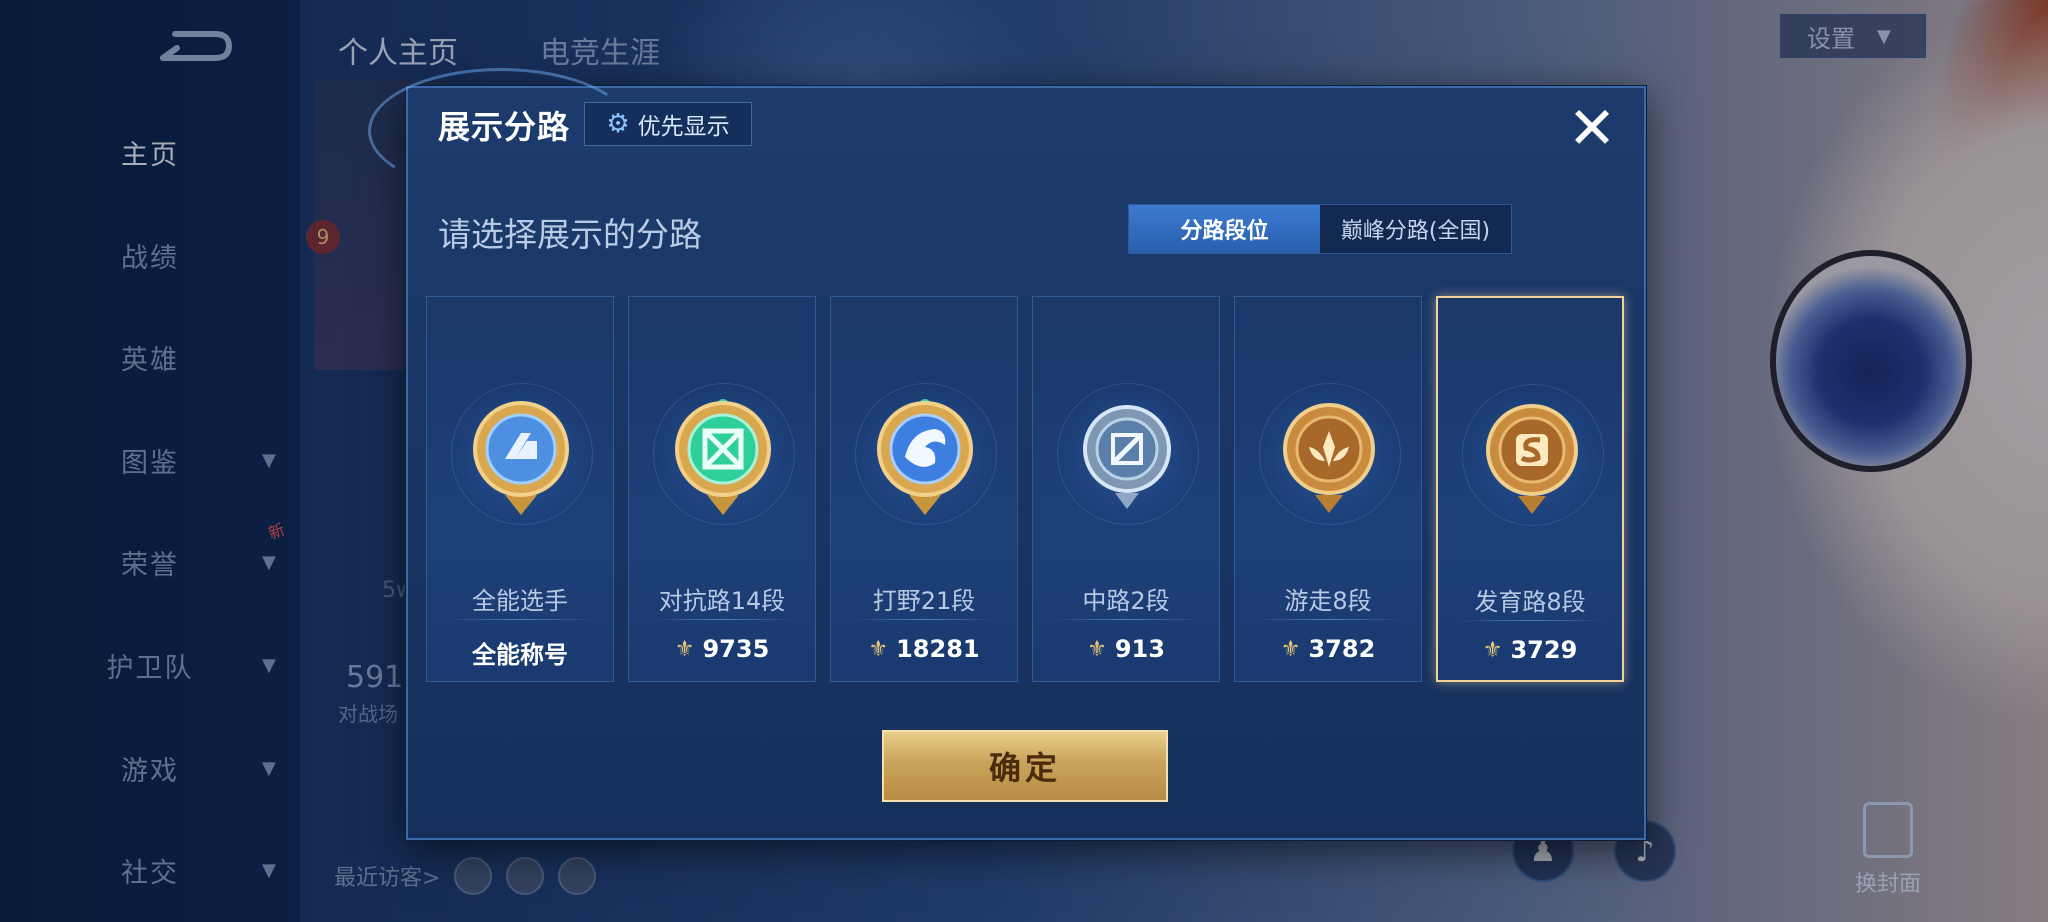  I want to click on tab-lane-rank: 分路段位, so click(1224, 229).